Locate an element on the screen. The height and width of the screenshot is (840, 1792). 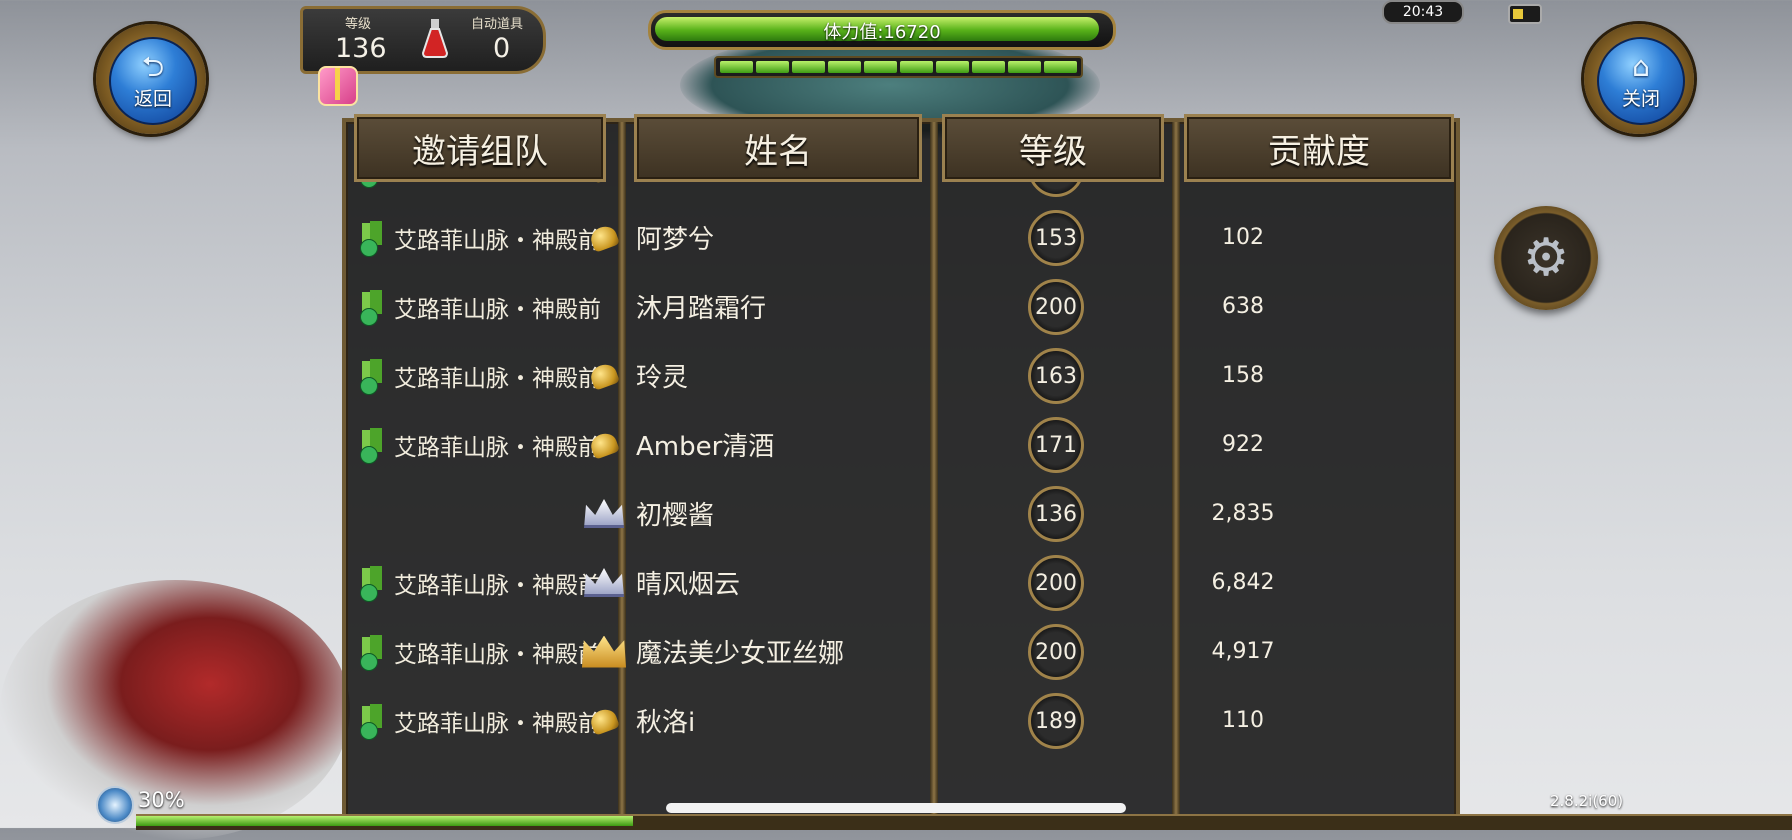
member-name: Amber清酒 is located at coordinates (705, 447).